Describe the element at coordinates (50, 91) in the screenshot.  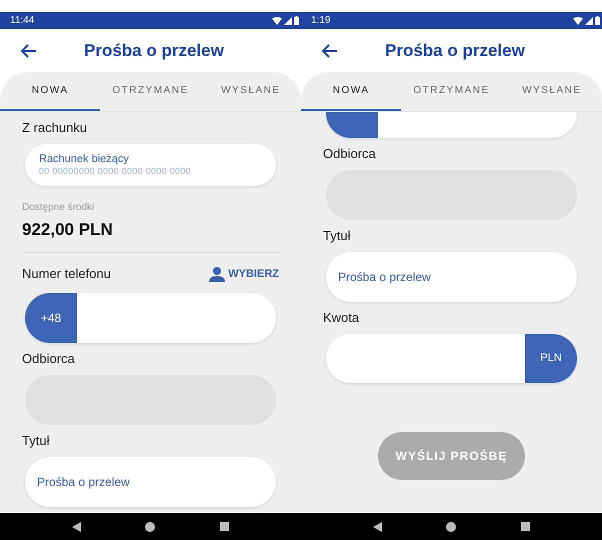
I see `tab: NOWA` at that location.